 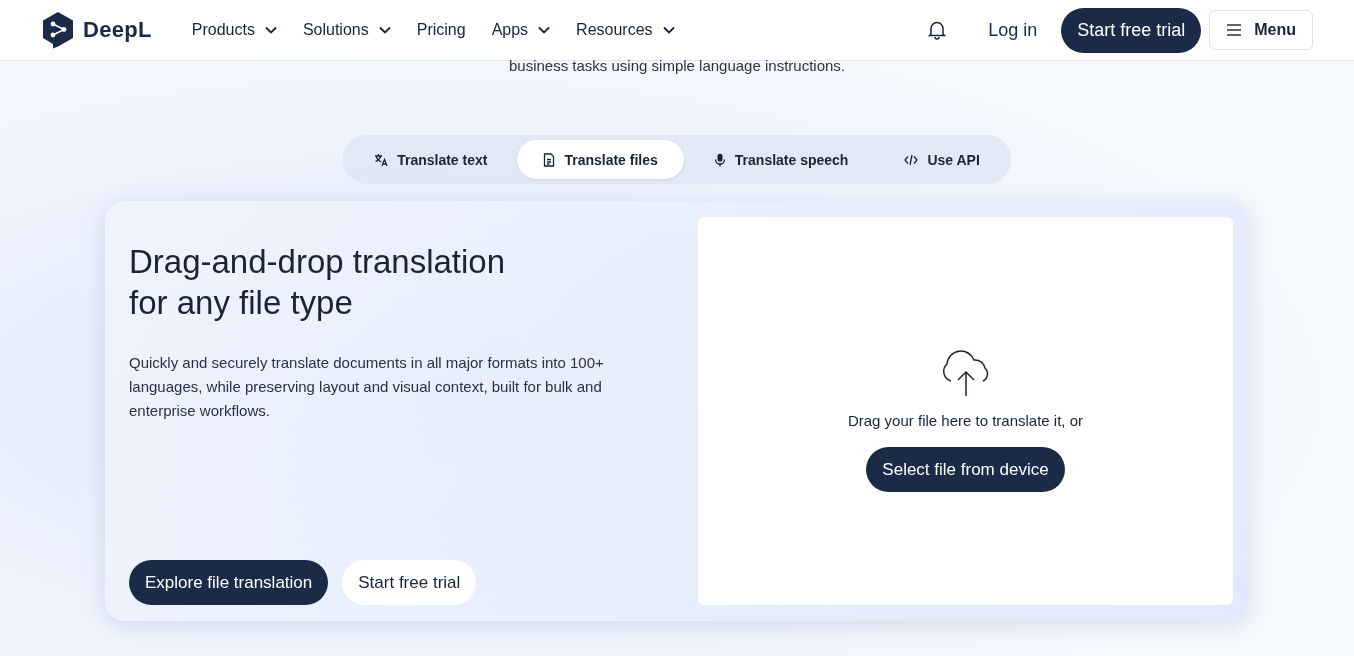 What do you see at coordinates (781, 159) in the screenshot?
I see `tab: Translate speech` at bounding box center [781, 159].